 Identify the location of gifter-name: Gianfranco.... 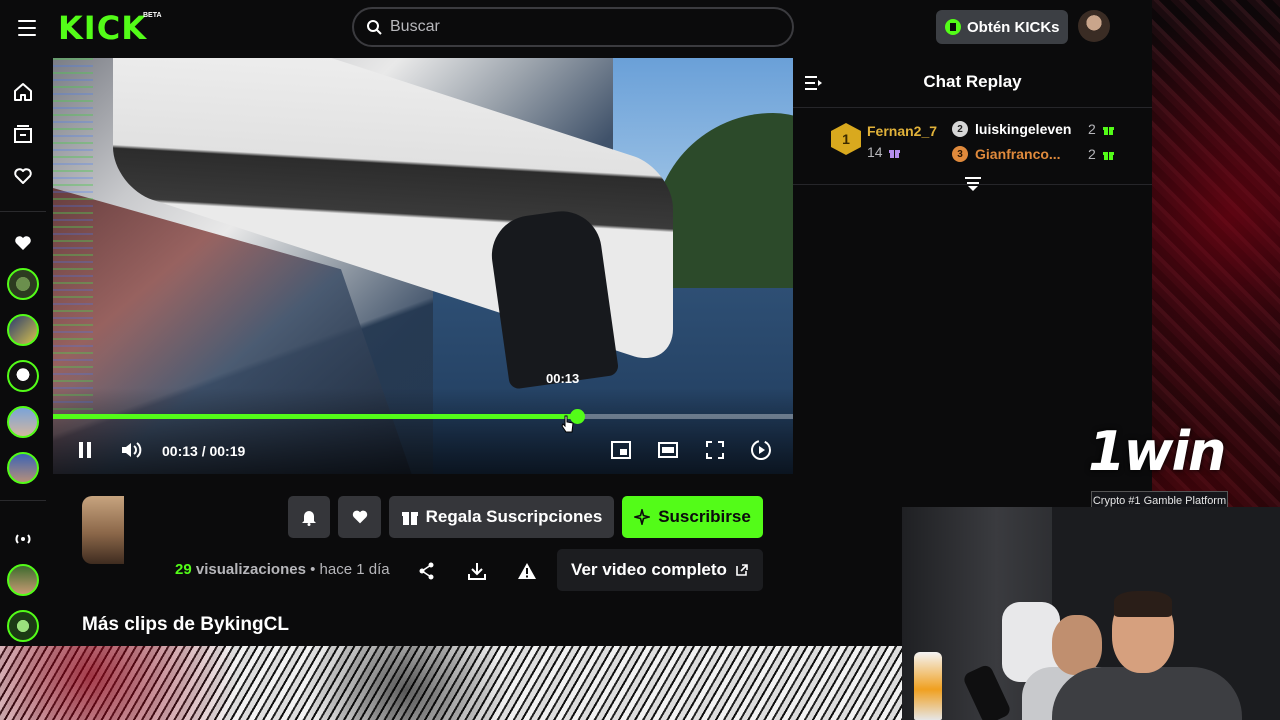
(1018, 154).